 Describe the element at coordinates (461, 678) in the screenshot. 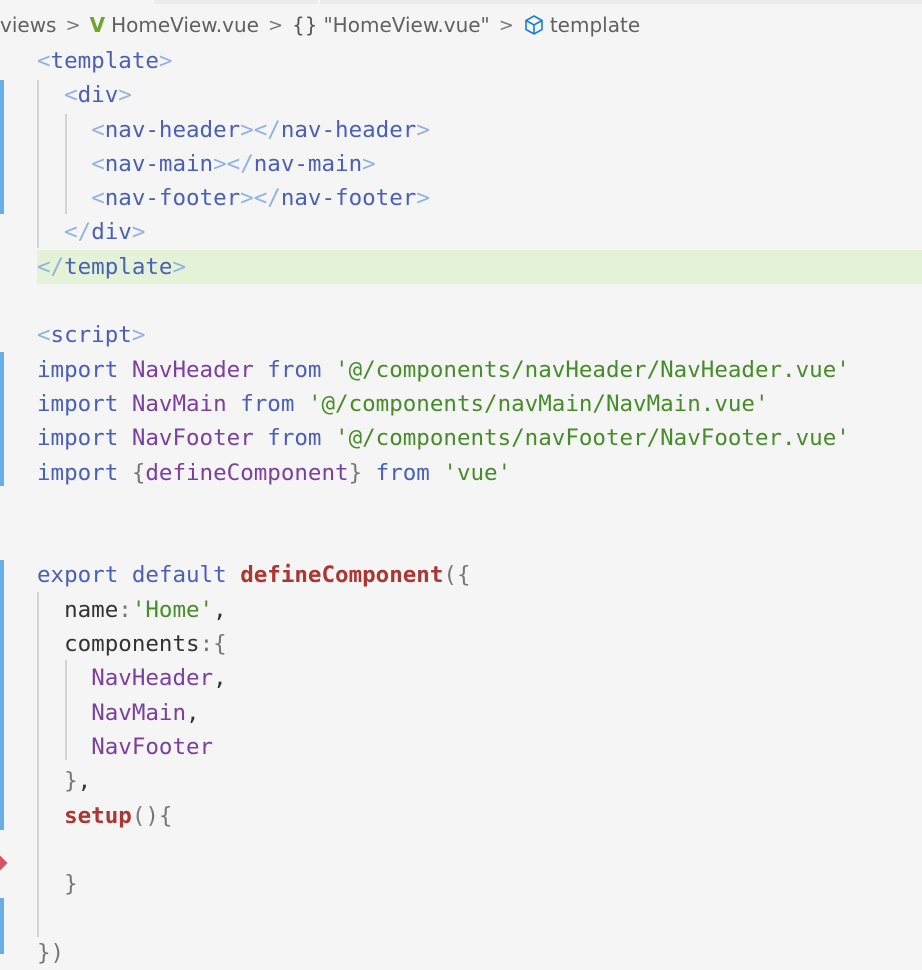

I see `code-line: NavHeader,` at that location.